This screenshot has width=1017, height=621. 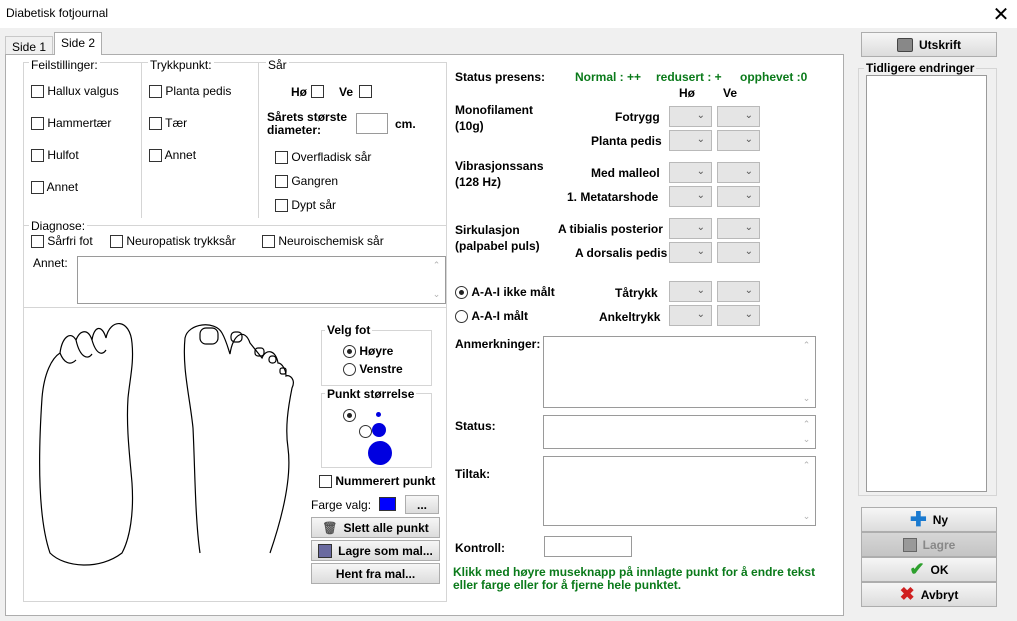 What do you see at coordinates (610, 229) in the screenshot?
I see `row-tibialis: A tibialis posterior` at bounding box center [610, 229].